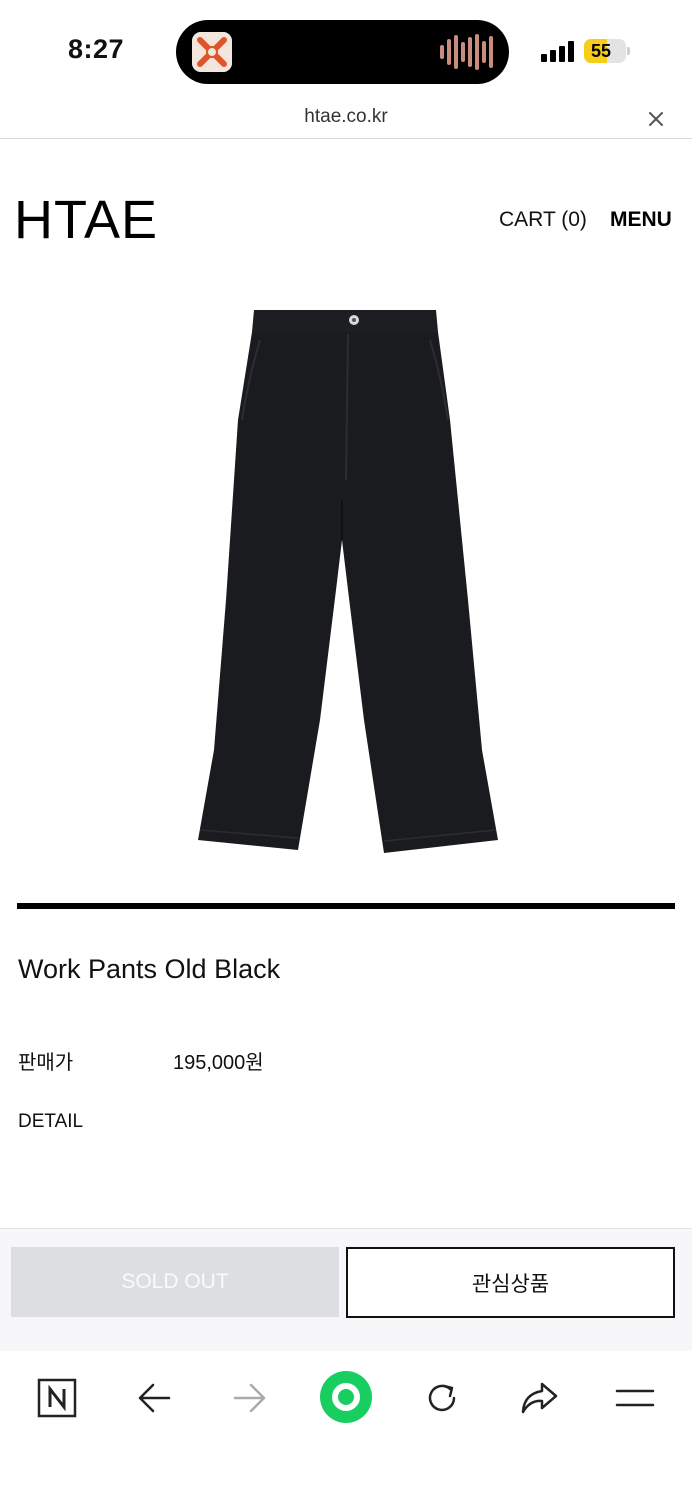  I want to click on clock: 8:27, so click(96, 49).